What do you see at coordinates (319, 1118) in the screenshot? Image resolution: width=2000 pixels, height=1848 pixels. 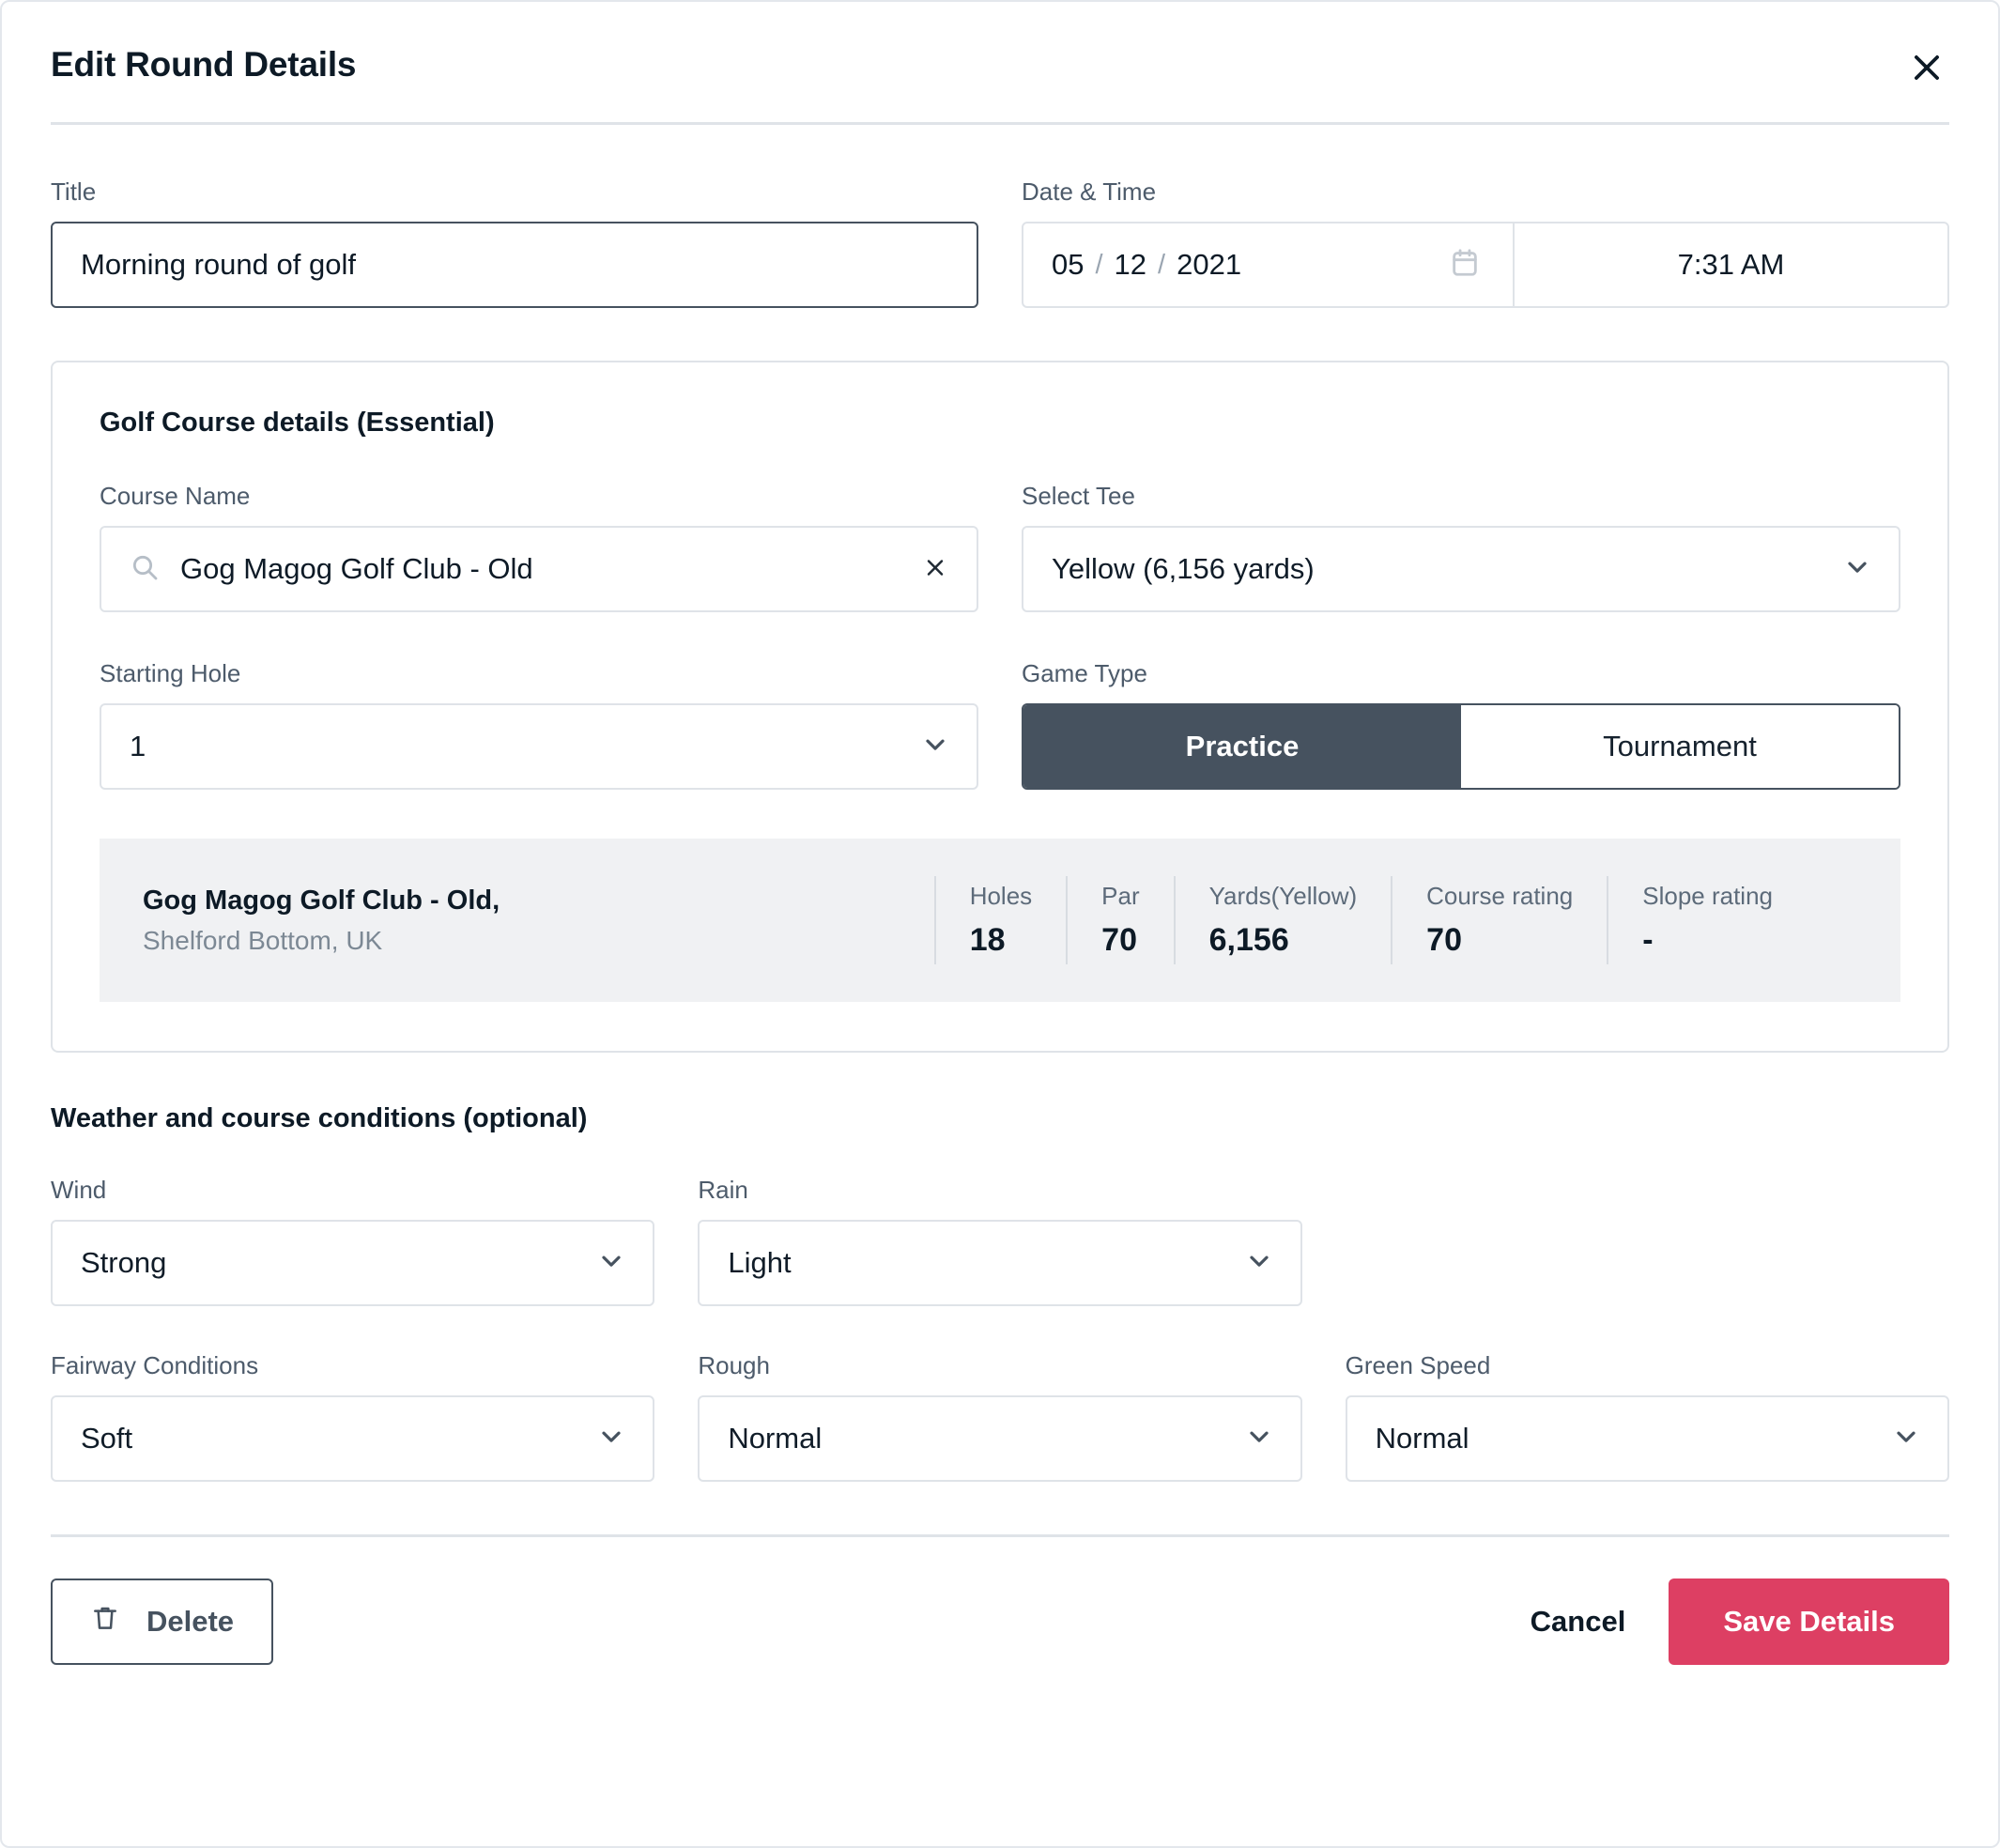 I see `weather-section-title: Weather and course conditions (optional)` at bounding box center [319, 1118].